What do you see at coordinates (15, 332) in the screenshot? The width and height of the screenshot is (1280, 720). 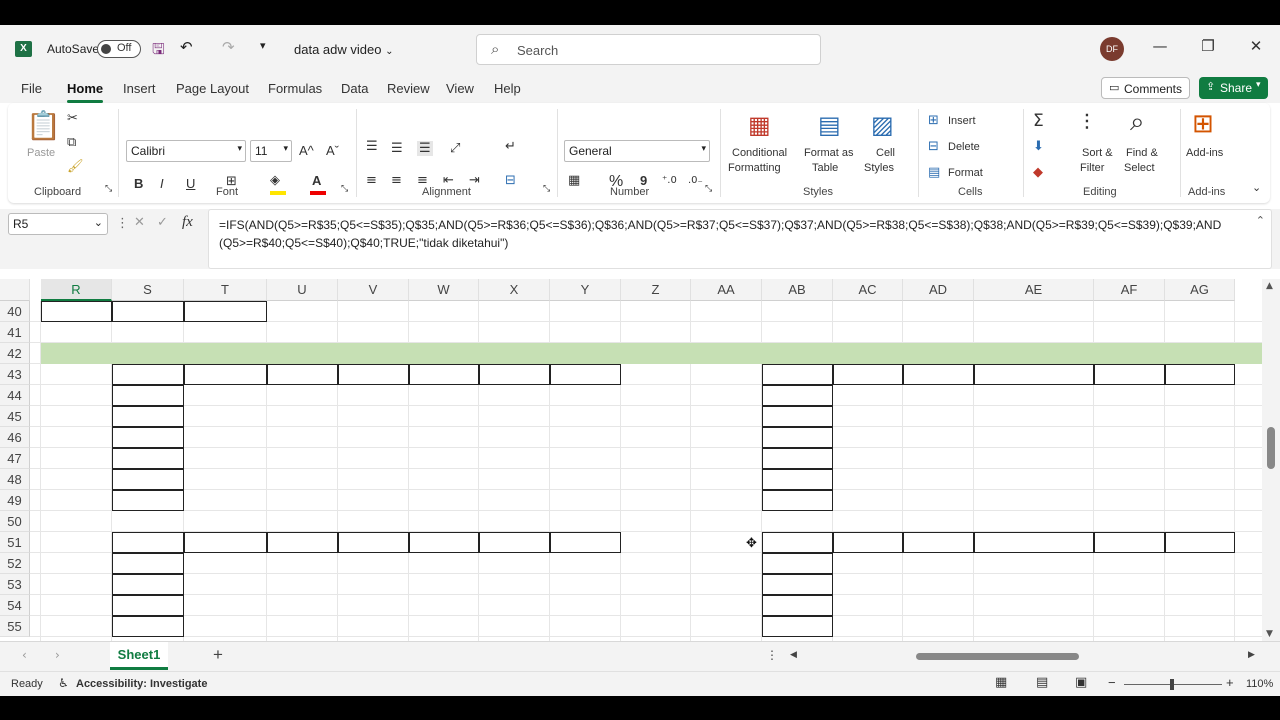 I see `row-header-41: 41` at bounding box center [15, 332].